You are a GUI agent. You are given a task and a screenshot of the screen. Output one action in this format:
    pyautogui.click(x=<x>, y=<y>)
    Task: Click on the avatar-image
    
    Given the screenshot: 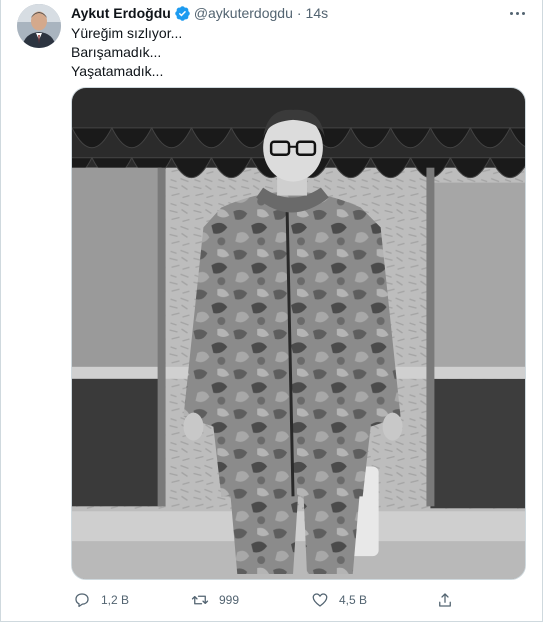 What is the action you would take?
    pyautogui.click(x=39, y=26)
    